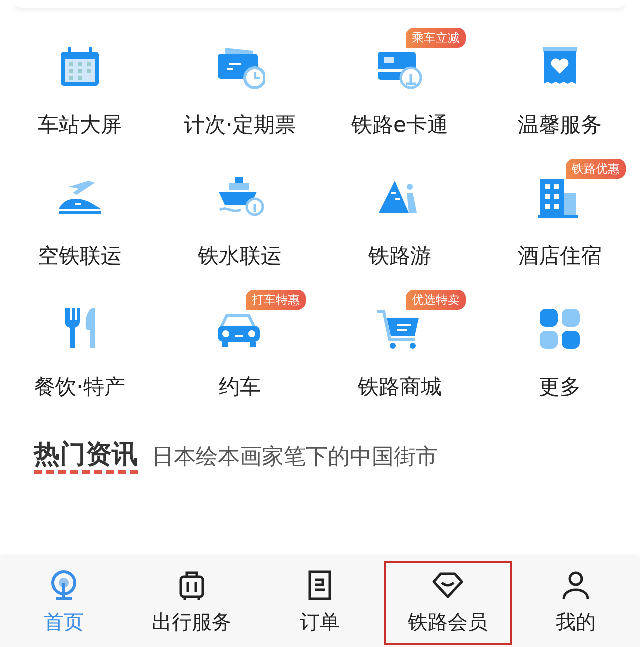 This screenshot has width=640, height=647. What do you see at coordinates (320, 603) in the screenshot?
I see `tab-item: 订单` at bounding box center [320, 603].